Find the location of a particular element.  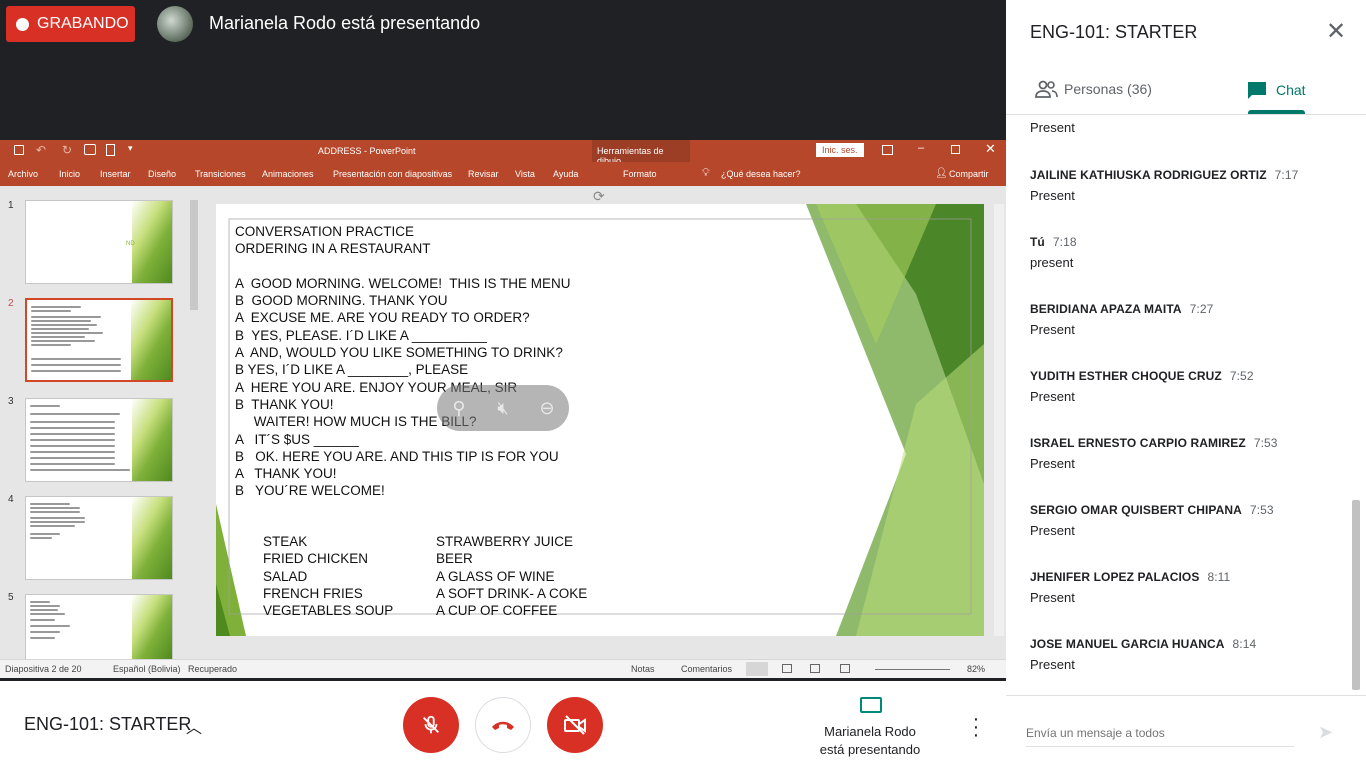

undo-icon: ↶ is located at coordinates (41, 150).